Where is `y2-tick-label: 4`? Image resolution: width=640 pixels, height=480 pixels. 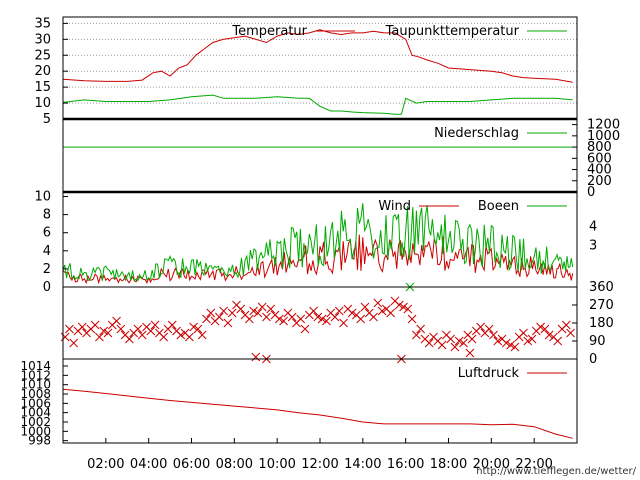
y2-tick-label: 4 is located at coordinates (593, 226).